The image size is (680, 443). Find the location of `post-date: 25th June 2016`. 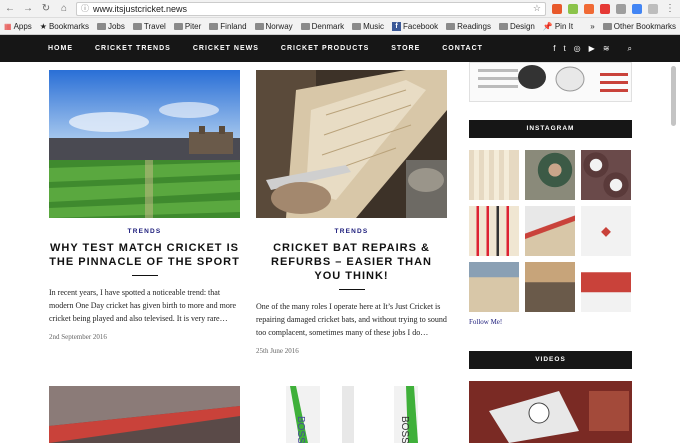

post-date: 25th June 2016 is located at coordinates (277, 351).